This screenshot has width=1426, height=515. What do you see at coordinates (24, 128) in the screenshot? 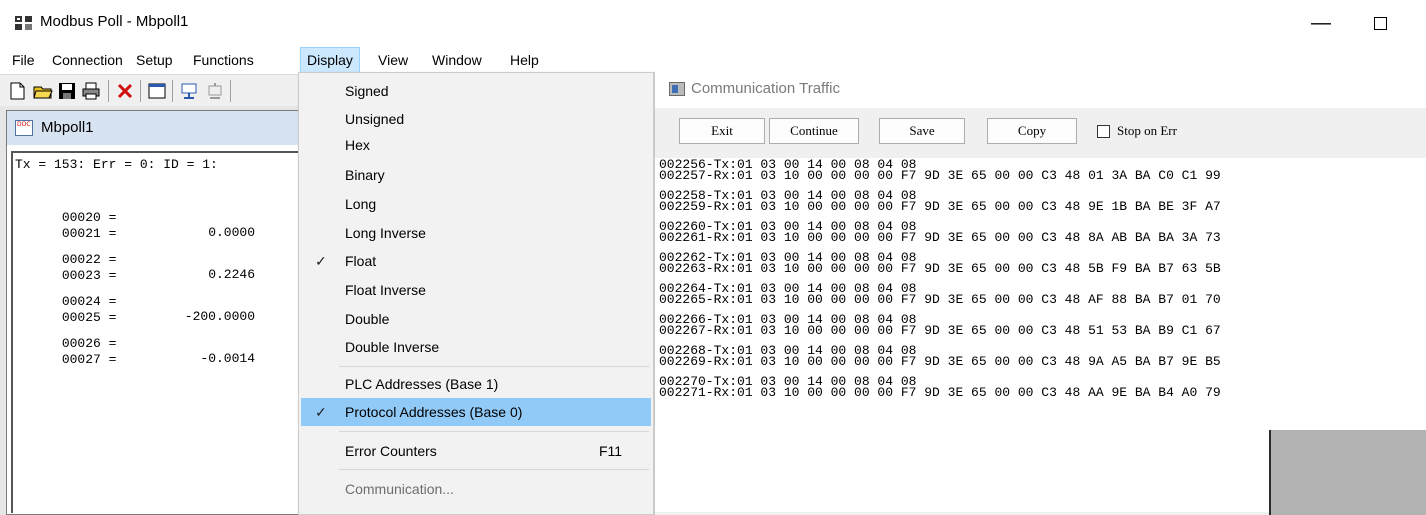
I see `document-icon` at bounding box center [24, 128].